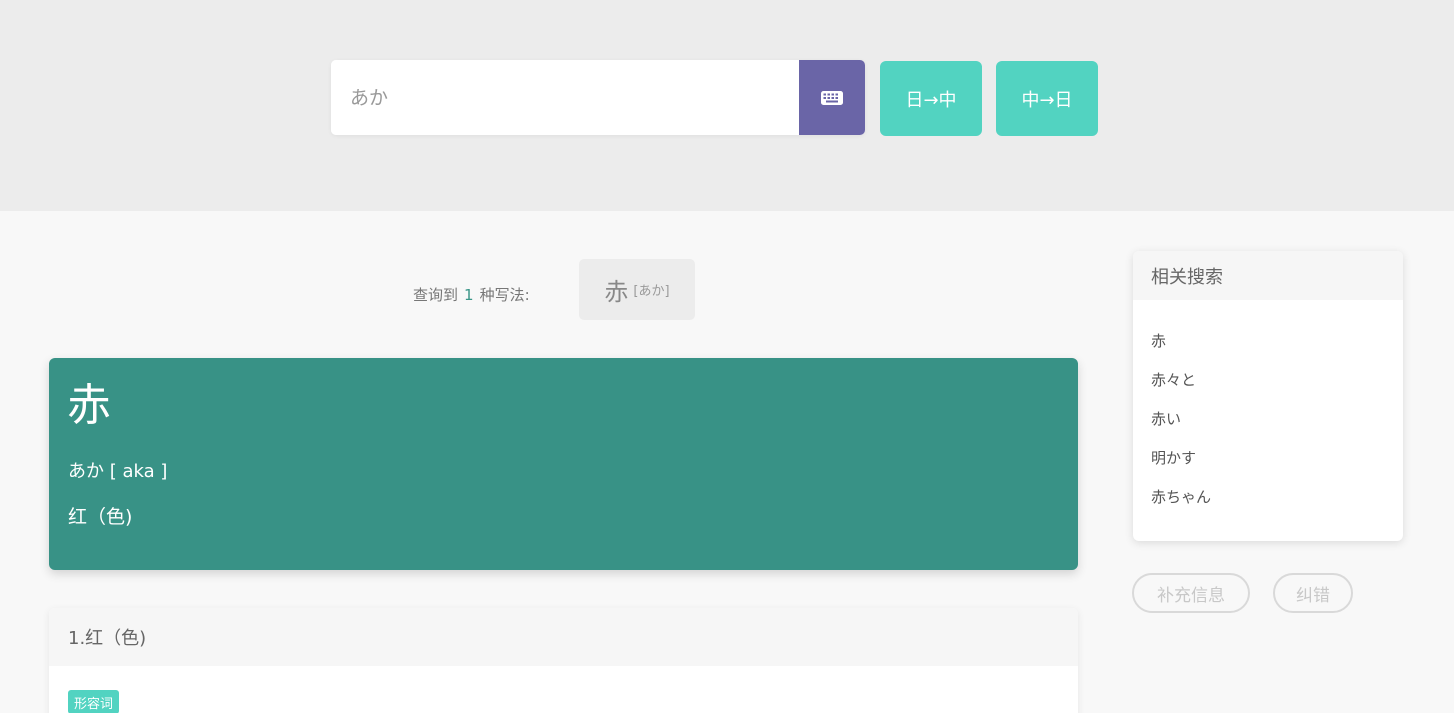 This screenshot has height=713, width=1454. I want to click on result-count: 查询到 1 种写法:, so click(471, 294).